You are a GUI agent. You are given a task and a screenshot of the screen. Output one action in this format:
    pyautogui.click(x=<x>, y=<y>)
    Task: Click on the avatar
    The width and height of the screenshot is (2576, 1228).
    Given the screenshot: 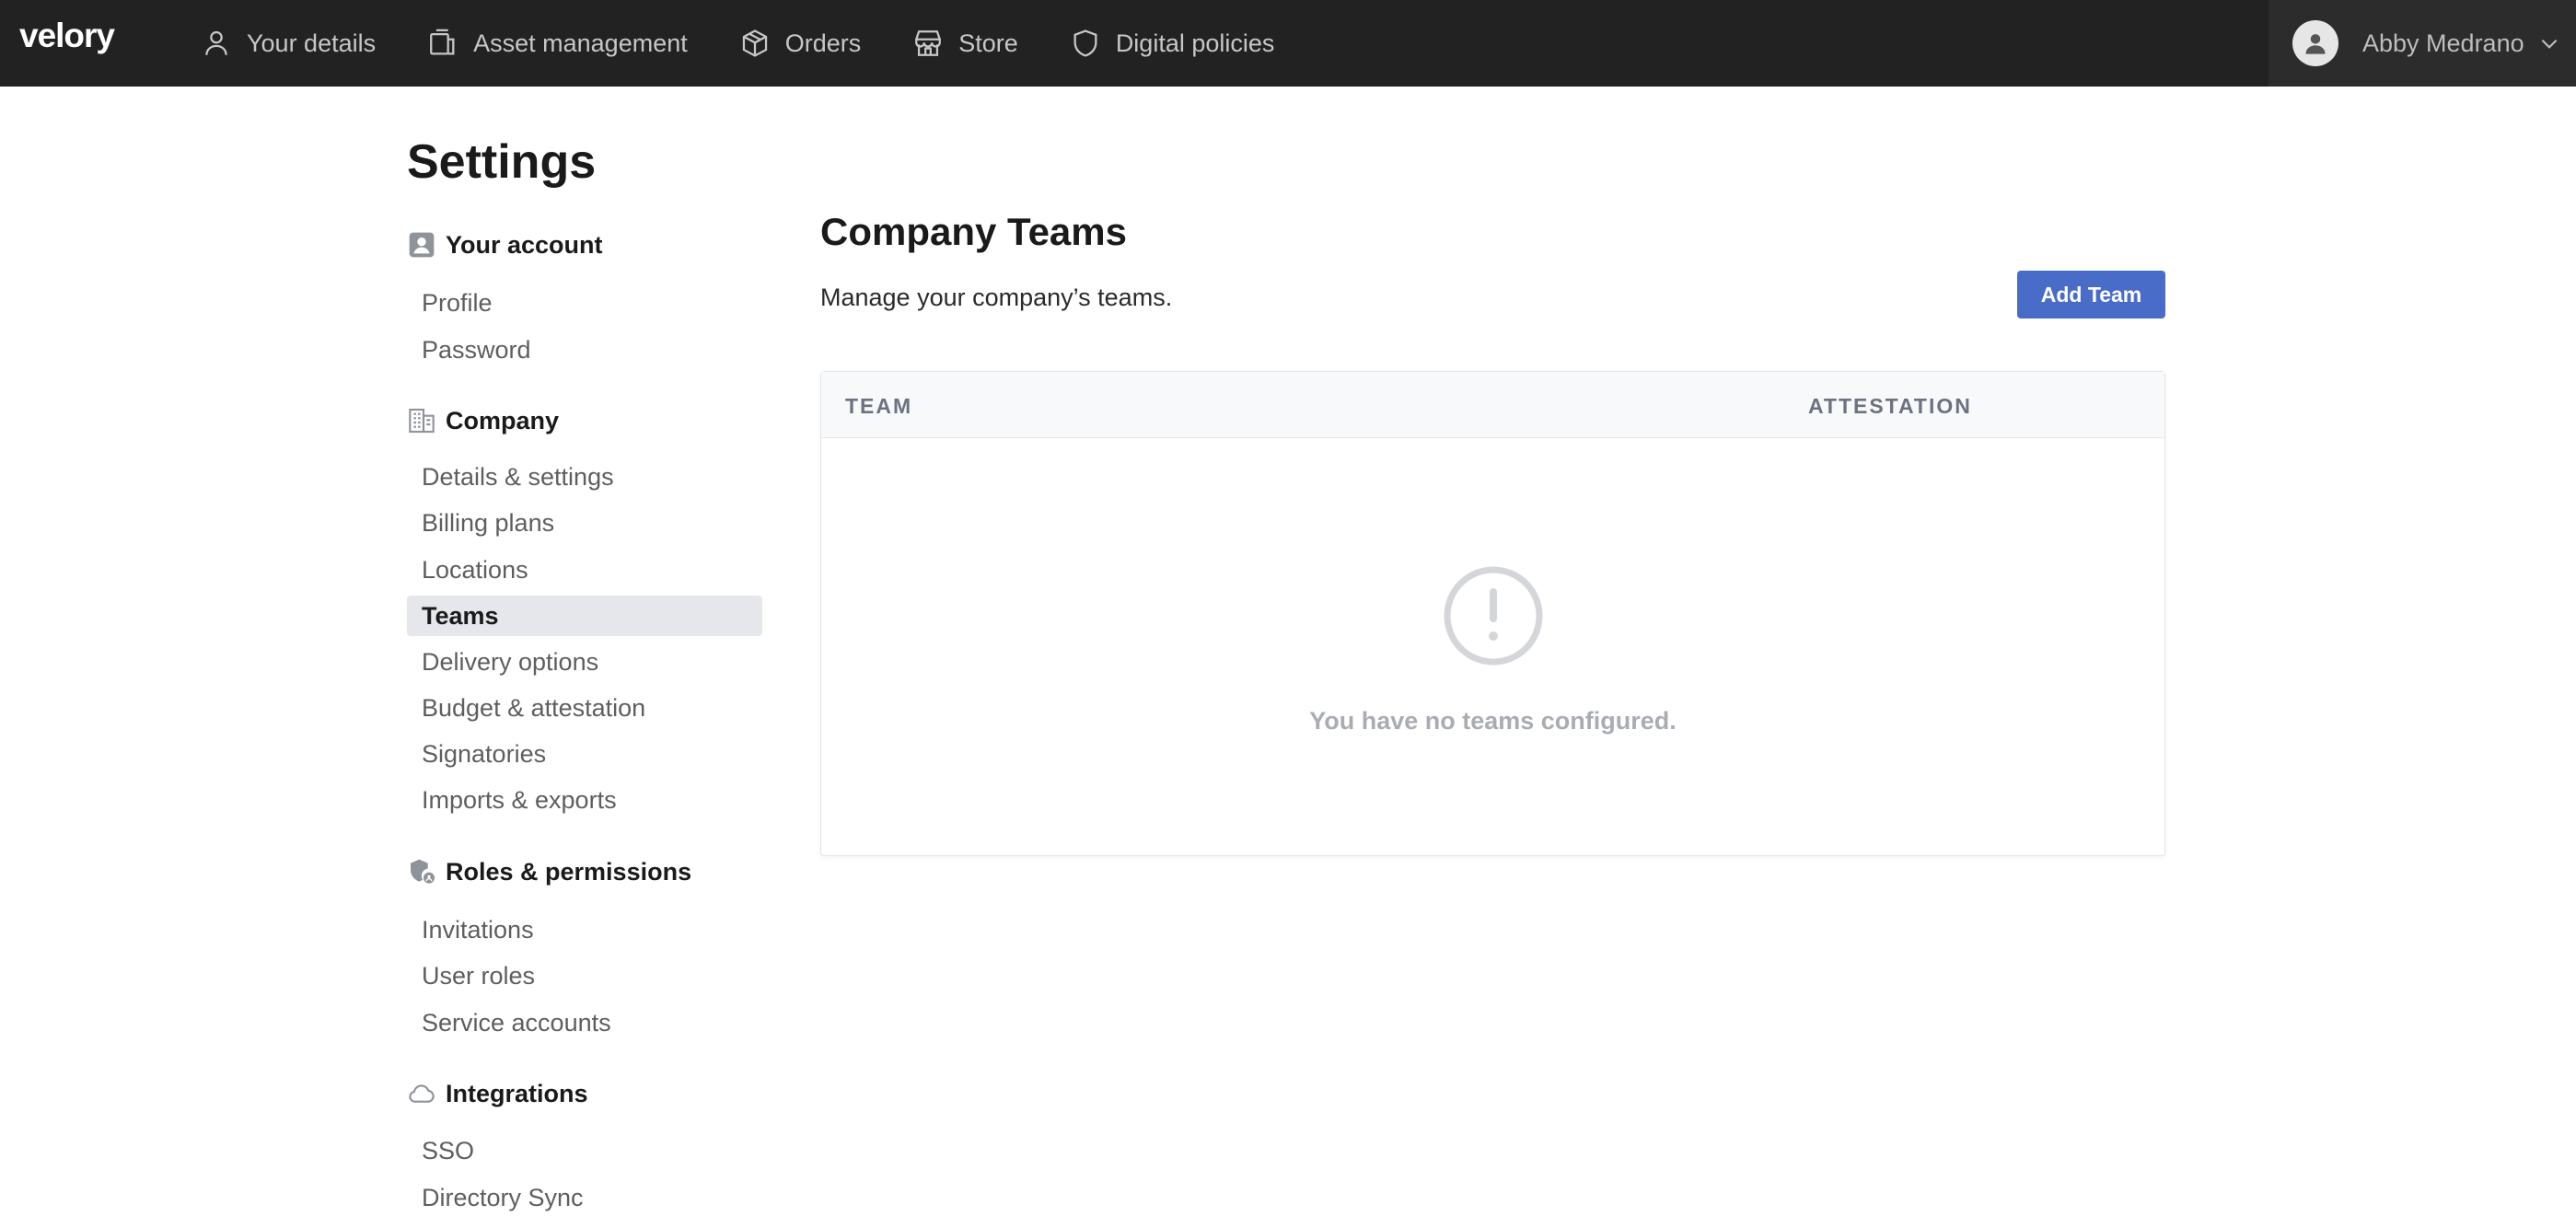 What is the action you would take?
    pyautogui.click(x=2315, y=43)
    